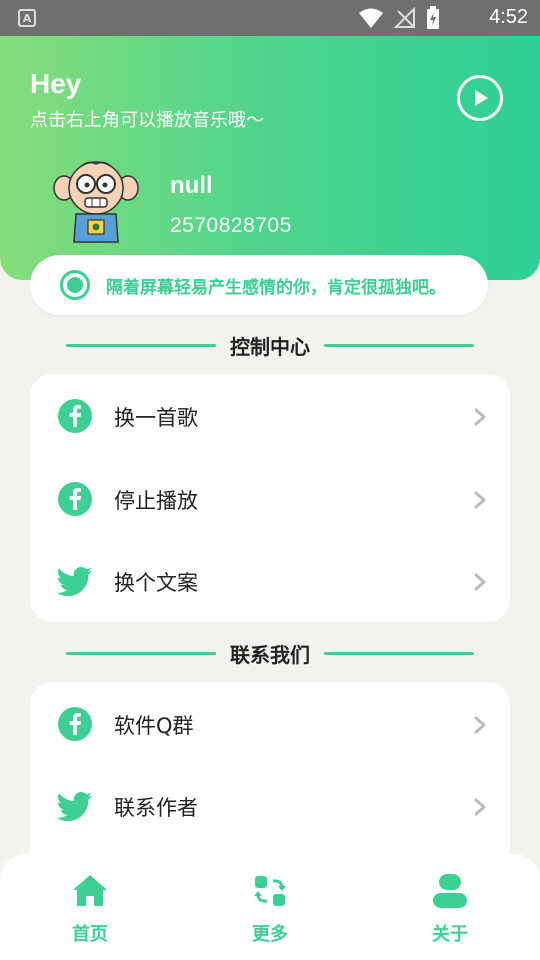  I want to click on tab-more: 更多, so click(270, 912).